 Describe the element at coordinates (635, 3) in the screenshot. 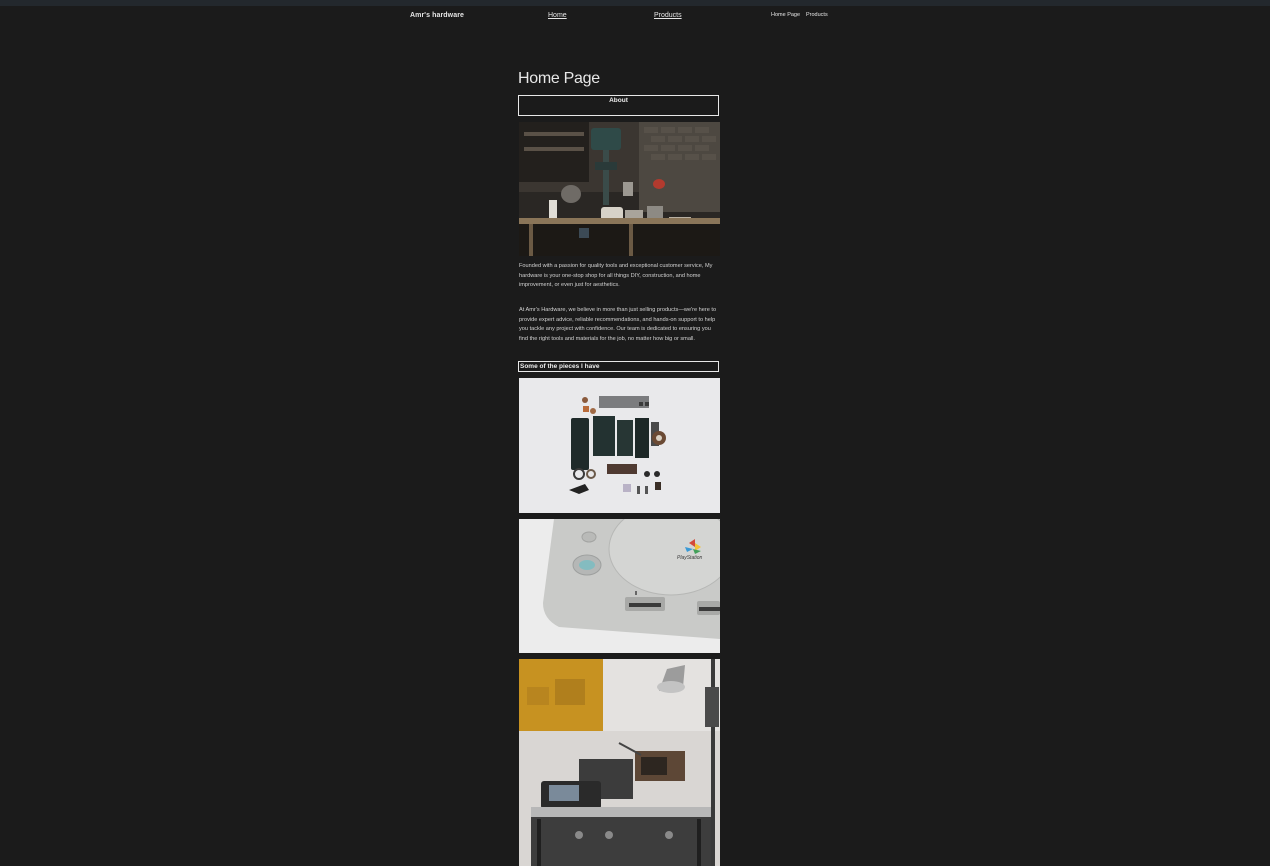

I see `top-bar` at that location.